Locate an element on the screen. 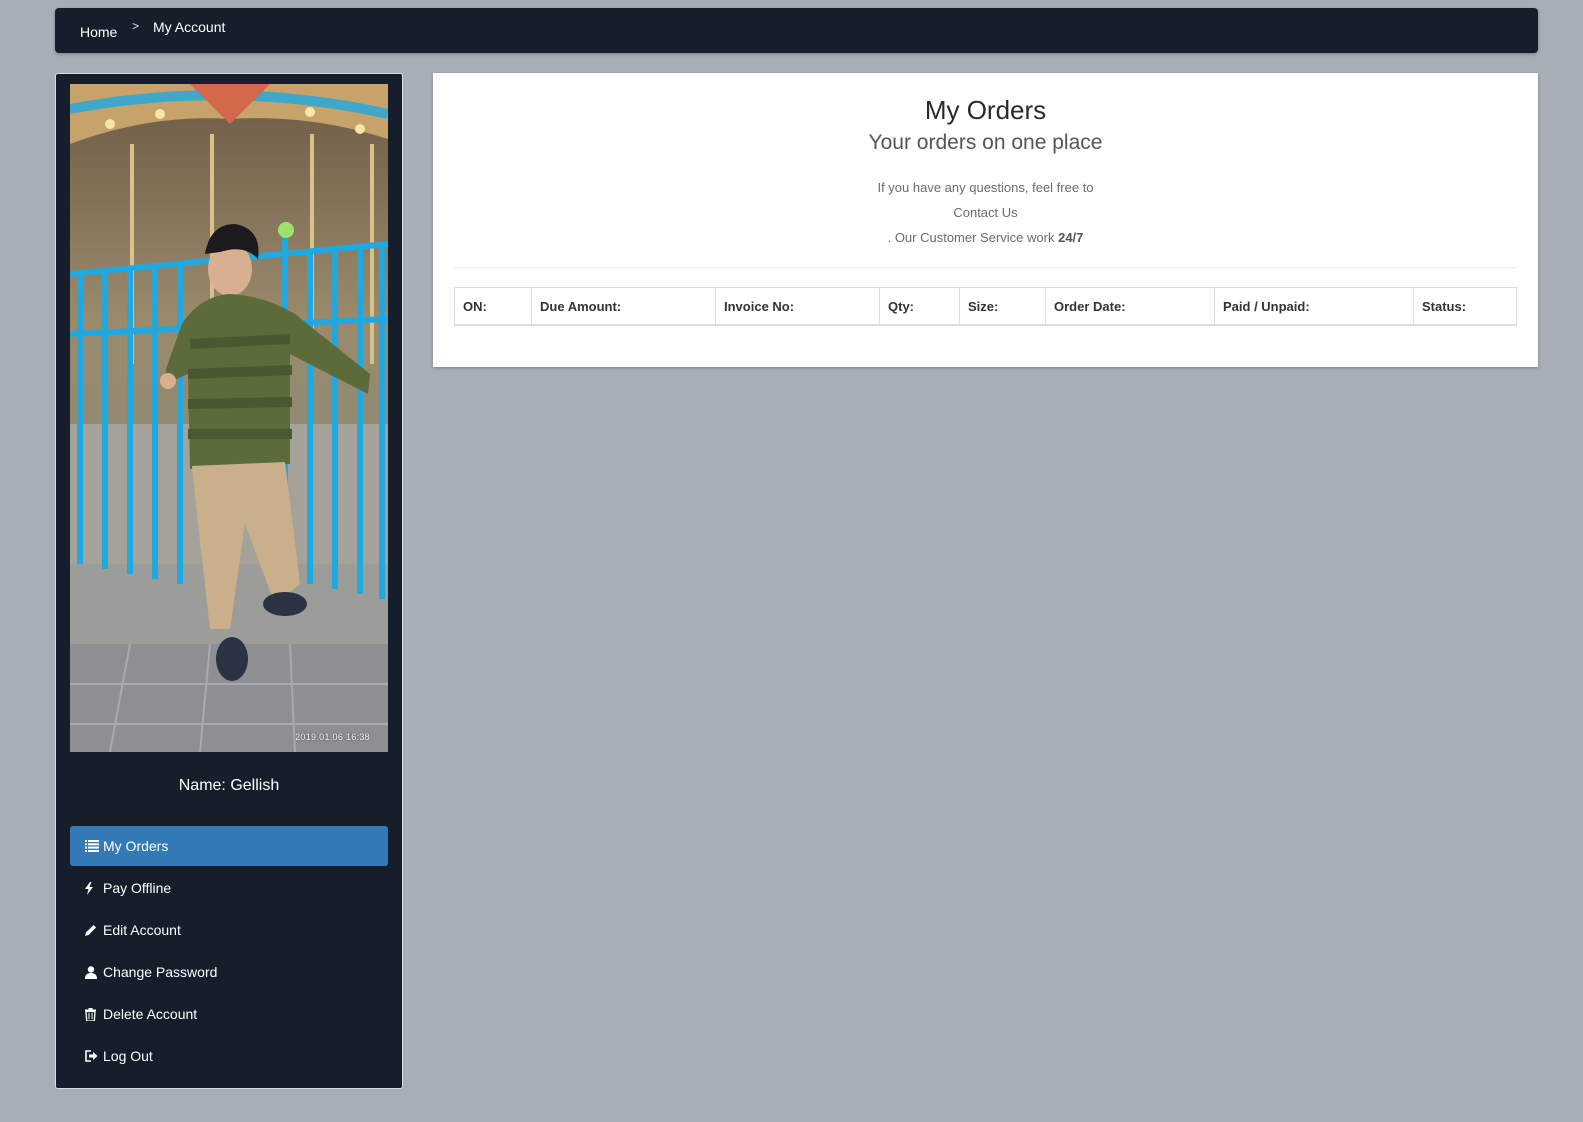 The height and width of the screenshot is (1122, 1583). user-name: Name: Gellish is located at coordinates (229, 785).